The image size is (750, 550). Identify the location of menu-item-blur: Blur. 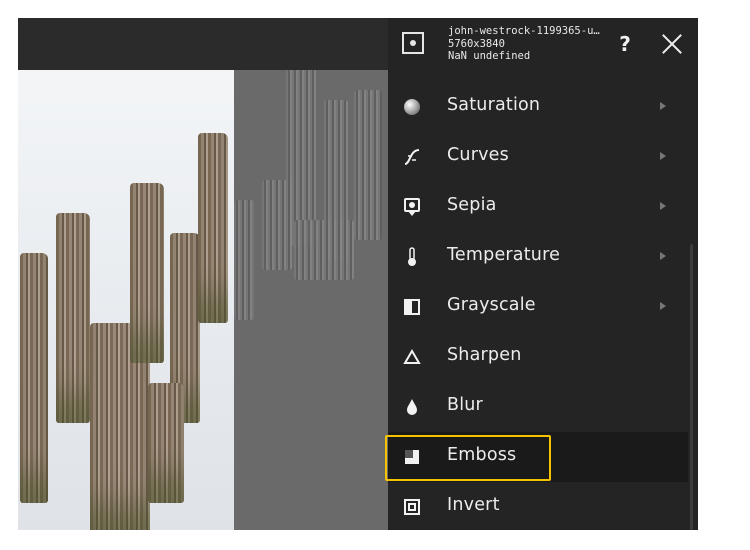
(538, 407).